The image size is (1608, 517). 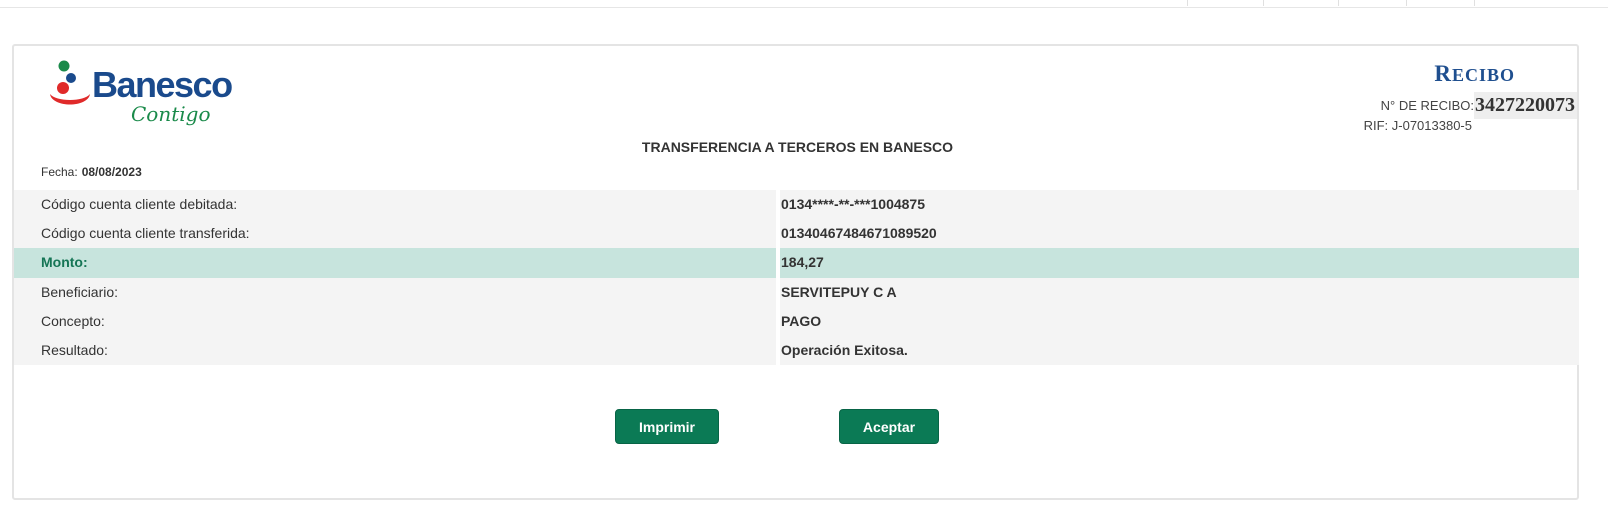 I want to click on table-row-amount: Monto: 184,27, so click(x=796, y=263).